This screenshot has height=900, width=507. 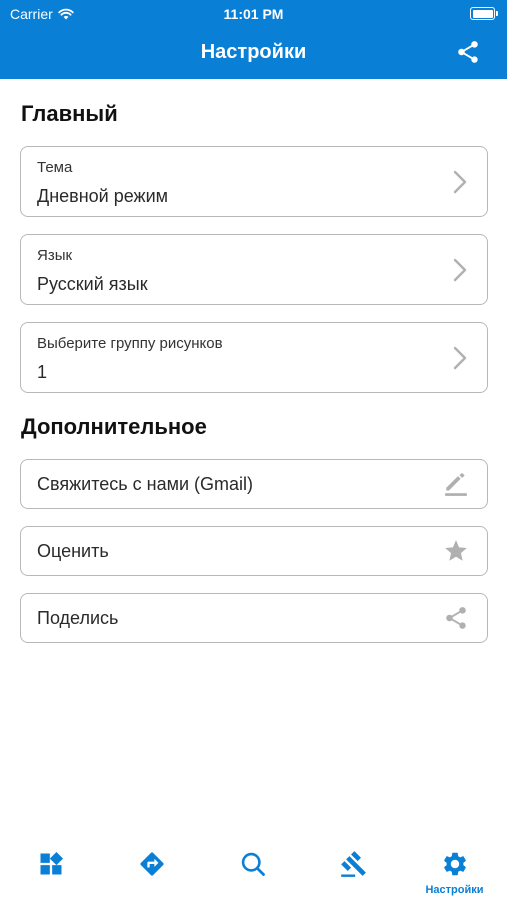 I want to click on rate-app-button: Оценить, so click(x=254, y=551).